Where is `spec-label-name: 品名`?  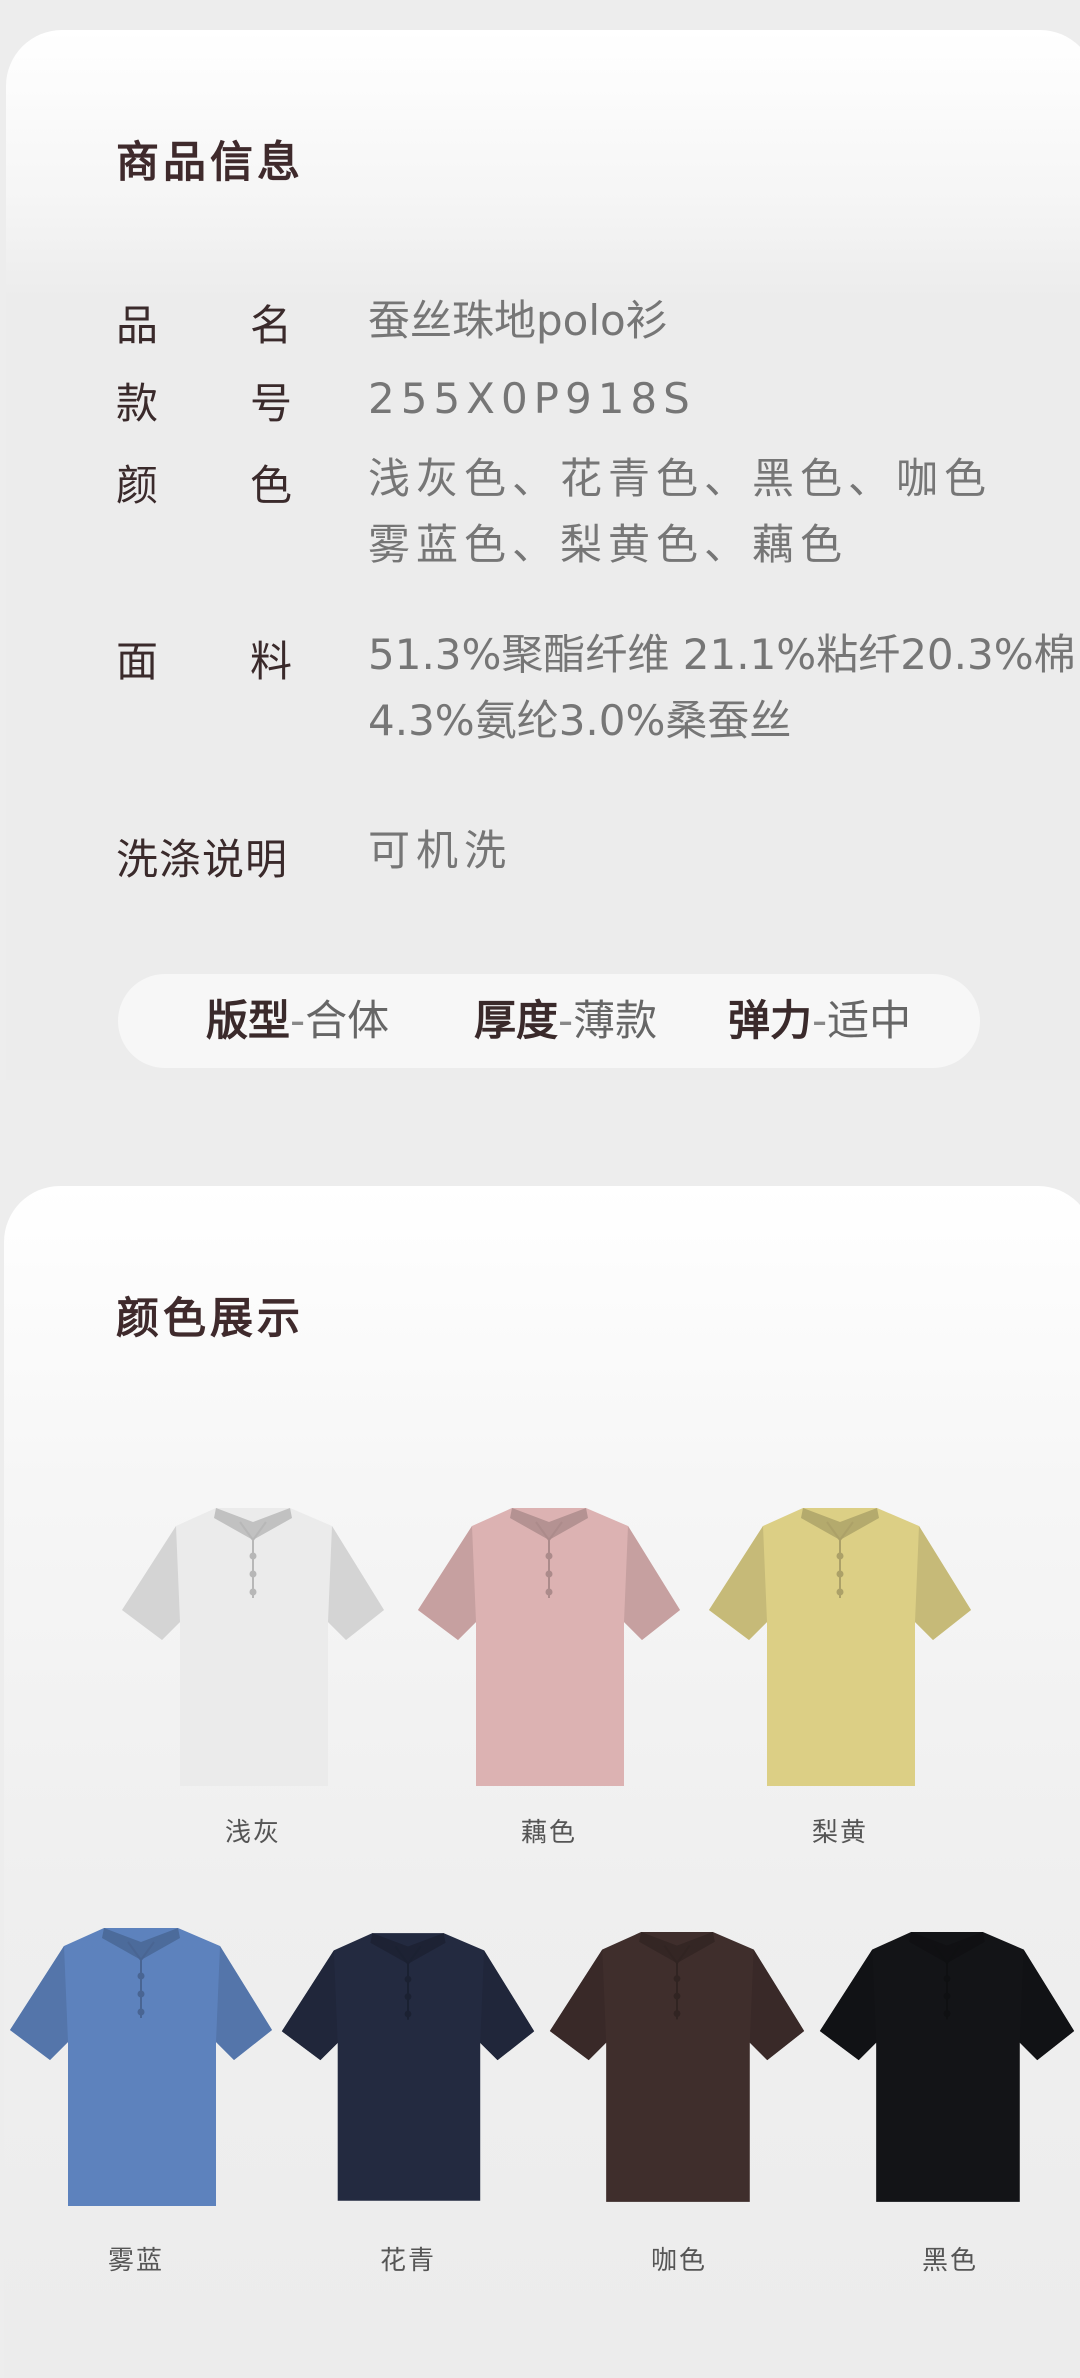 spec-label-name: 品名 is located at coordinates (204, 325).